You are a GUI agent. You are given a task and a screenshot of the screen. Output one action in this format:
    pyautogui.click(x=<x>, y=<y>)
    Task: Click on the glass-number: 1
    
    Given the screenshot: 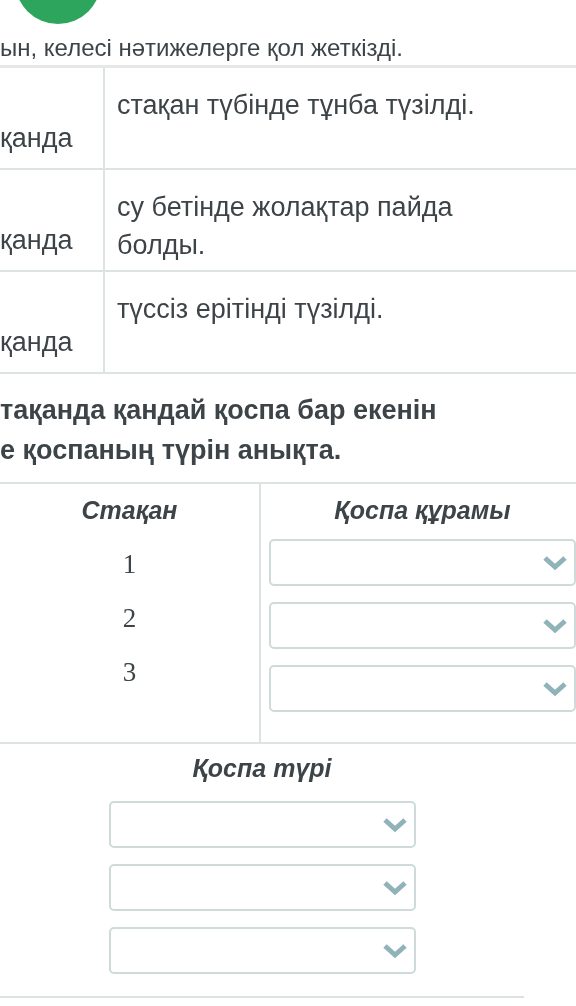 What is the action you would take?
    pyautogui.click(x=129, y=564)
    